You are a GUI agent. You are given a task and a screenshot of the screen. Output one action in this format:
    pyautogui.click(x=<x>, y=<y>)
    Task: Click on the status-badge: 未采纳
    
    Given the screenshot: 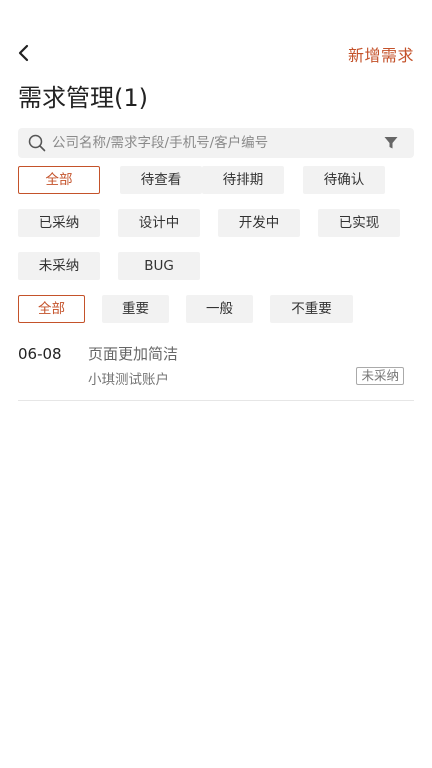 What is the action you would take?
    pyautogui.click(x=380, y=376)
    